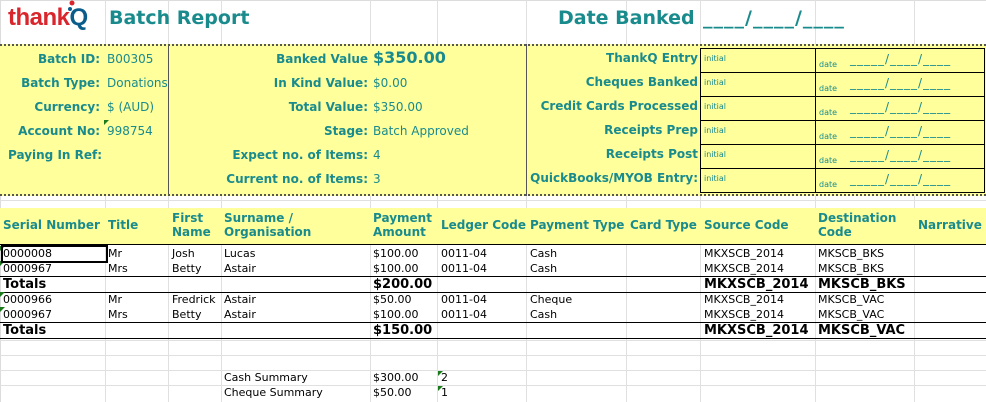 Image resolution: width=986 pixels, height=402 pixels. Describe the element at coordinates (409, 57) in the screenshot. I see `banked-value: $350.00` at that location.